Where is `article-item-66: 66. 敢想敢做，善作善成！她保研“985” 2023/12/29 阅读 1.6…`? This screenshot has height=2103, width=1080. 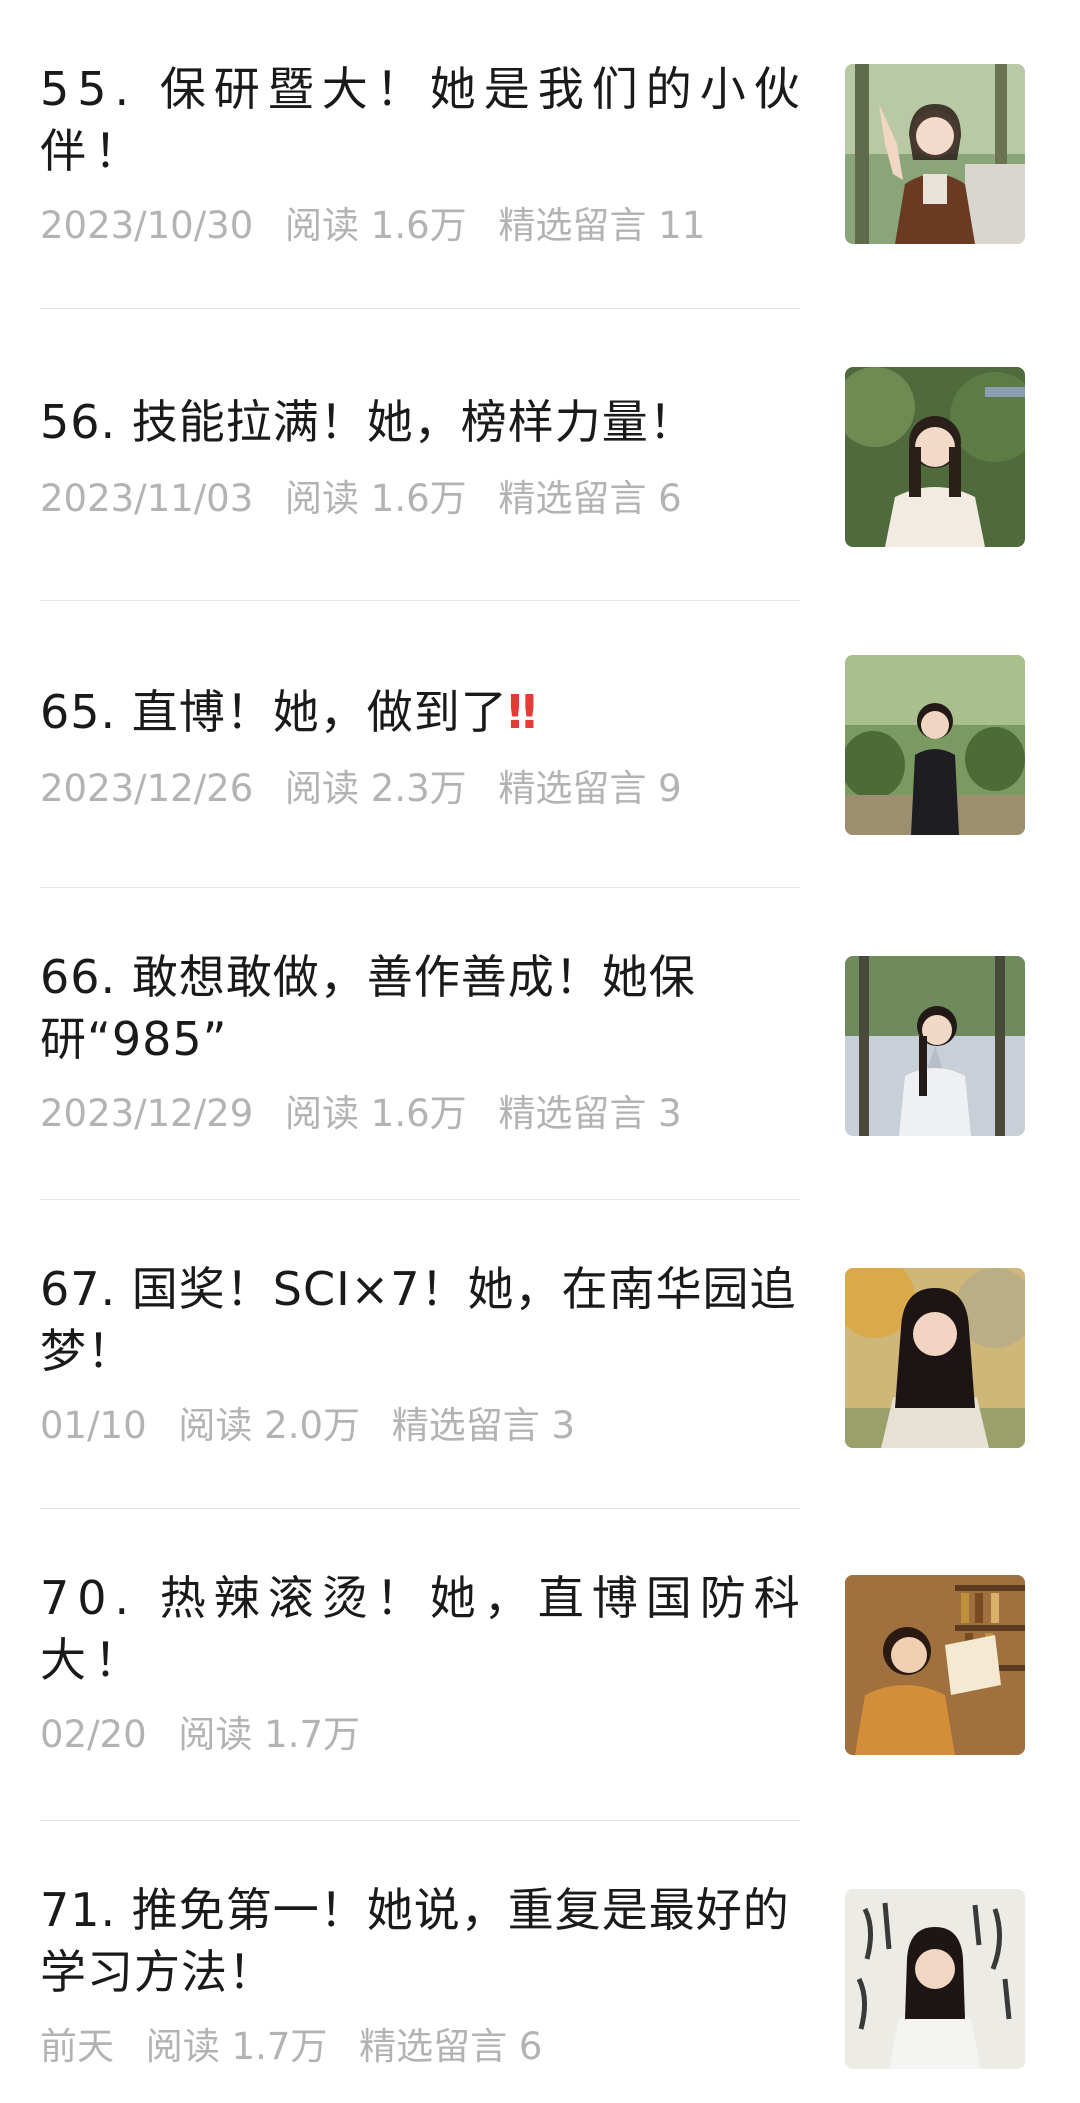
article-item-66: 66. 敢想敢做，善作善成！她保研“985” 2023/12/29 阅读 1.6… is located at coordinates (540, 1044).